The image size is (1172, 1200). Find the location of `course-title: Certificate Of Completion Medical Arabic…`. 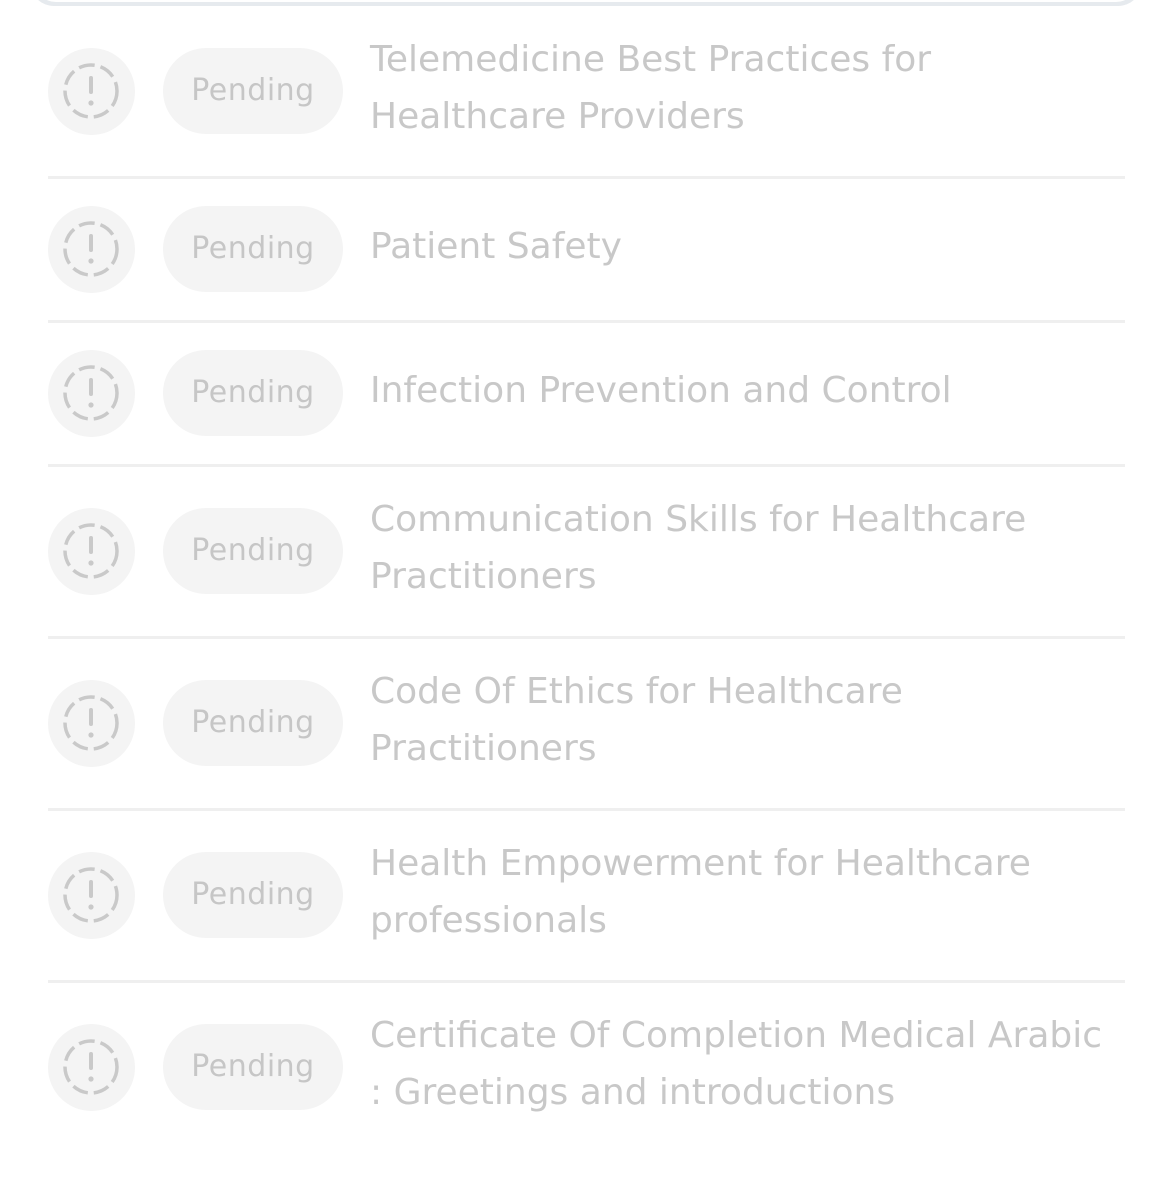

course-title: Certificate Of Completion Medical Arabic… is located at coordinates (736, 1064).